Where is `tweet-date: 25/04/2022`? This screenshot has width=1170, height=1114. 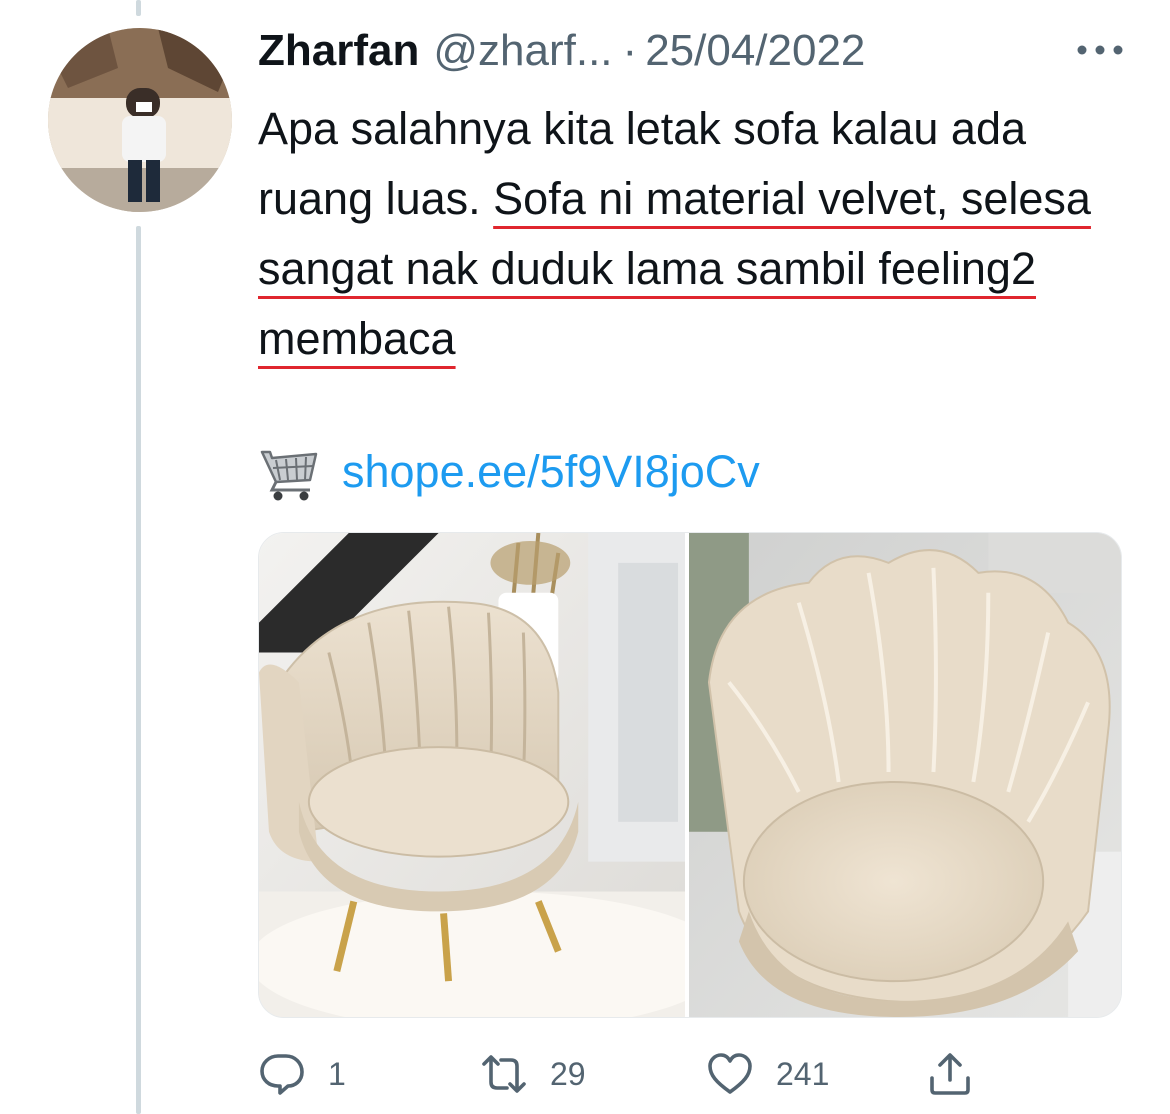
tweet-date: 25/04/2022 is located at coordinates (755, 51).